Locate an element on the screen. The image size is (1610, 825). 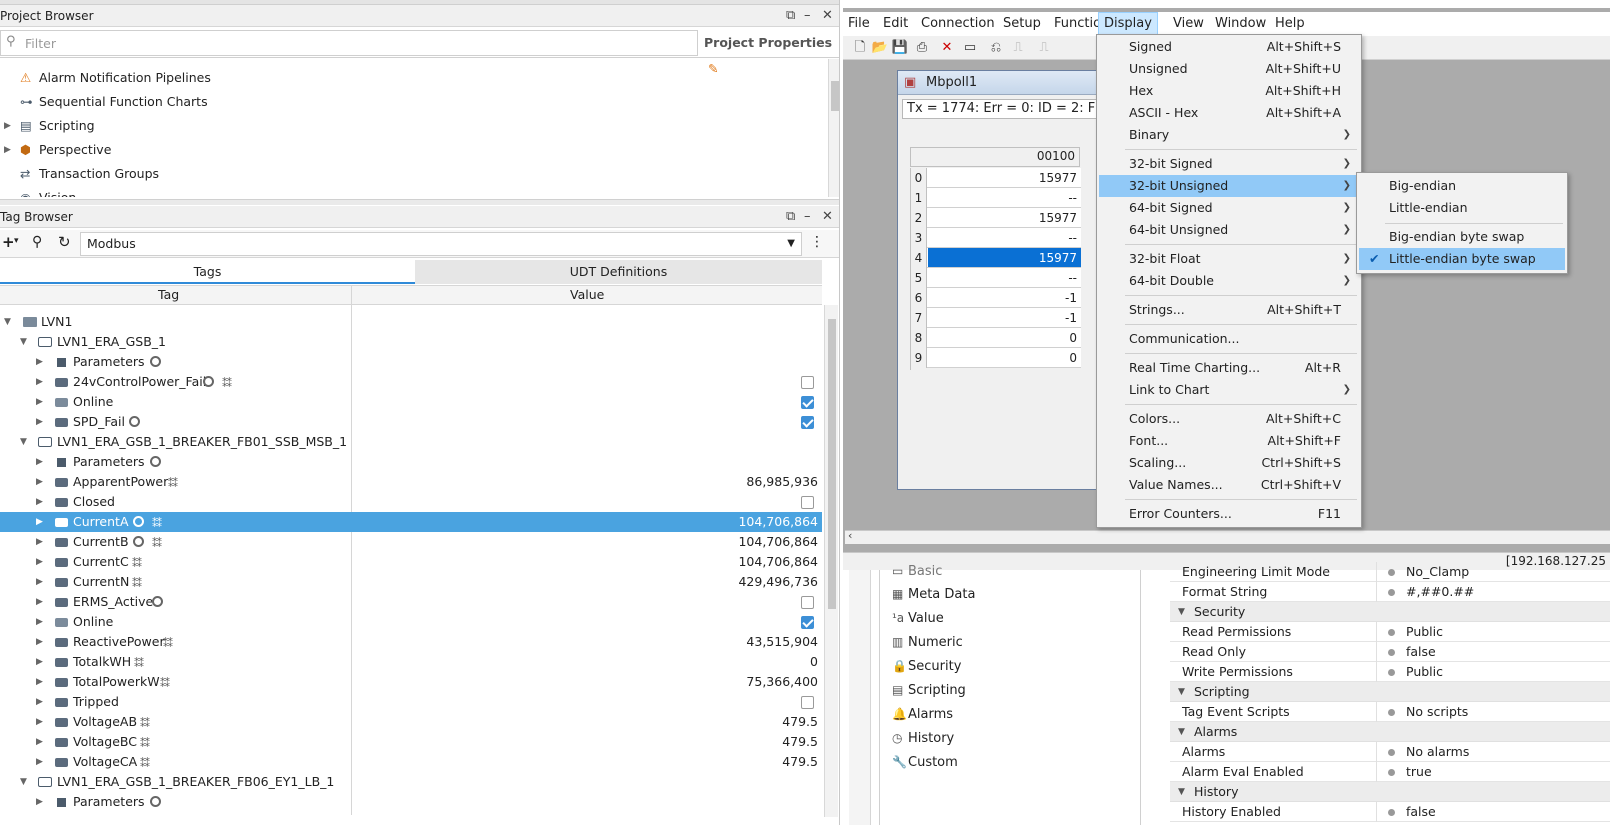
menu-item-64bit-unsigned: 64-bit Unsigned ❯ is located at coordinates (1229, 230).